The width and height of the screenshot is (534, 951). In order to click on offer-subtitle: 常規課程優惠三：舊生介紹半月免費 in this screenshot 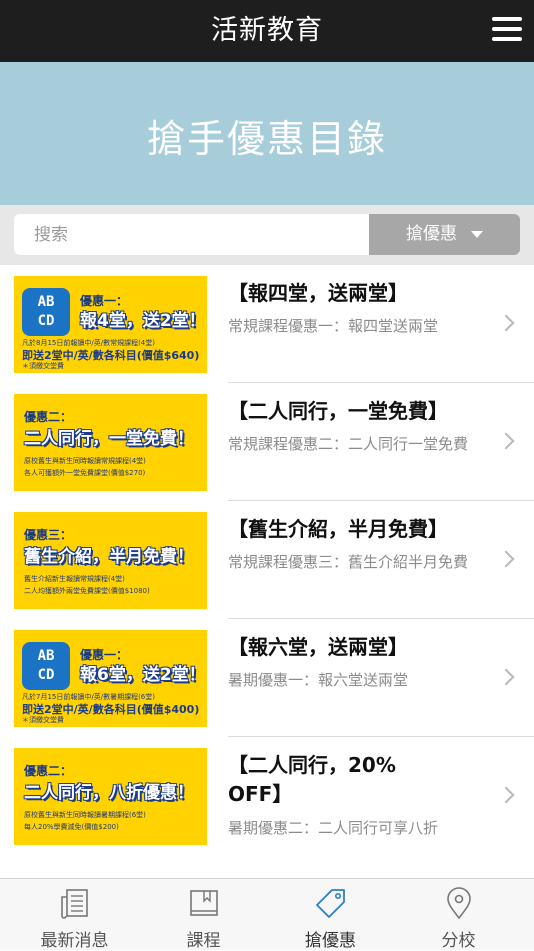, I will do `click(359, 562)`.